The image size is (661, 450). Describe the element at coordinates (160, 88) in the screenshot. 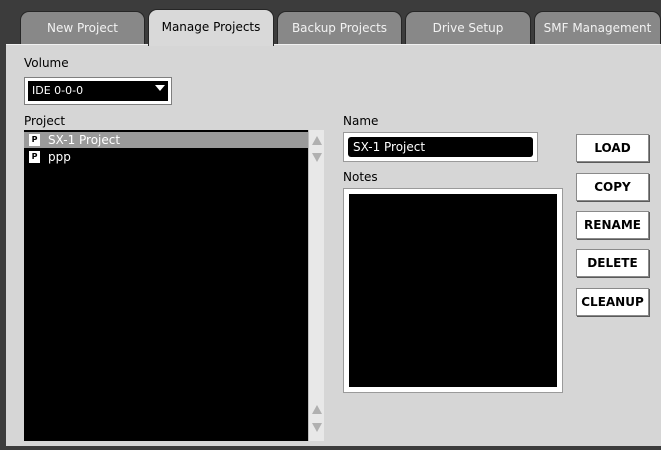

I see `chevron-down-icon` at that location.